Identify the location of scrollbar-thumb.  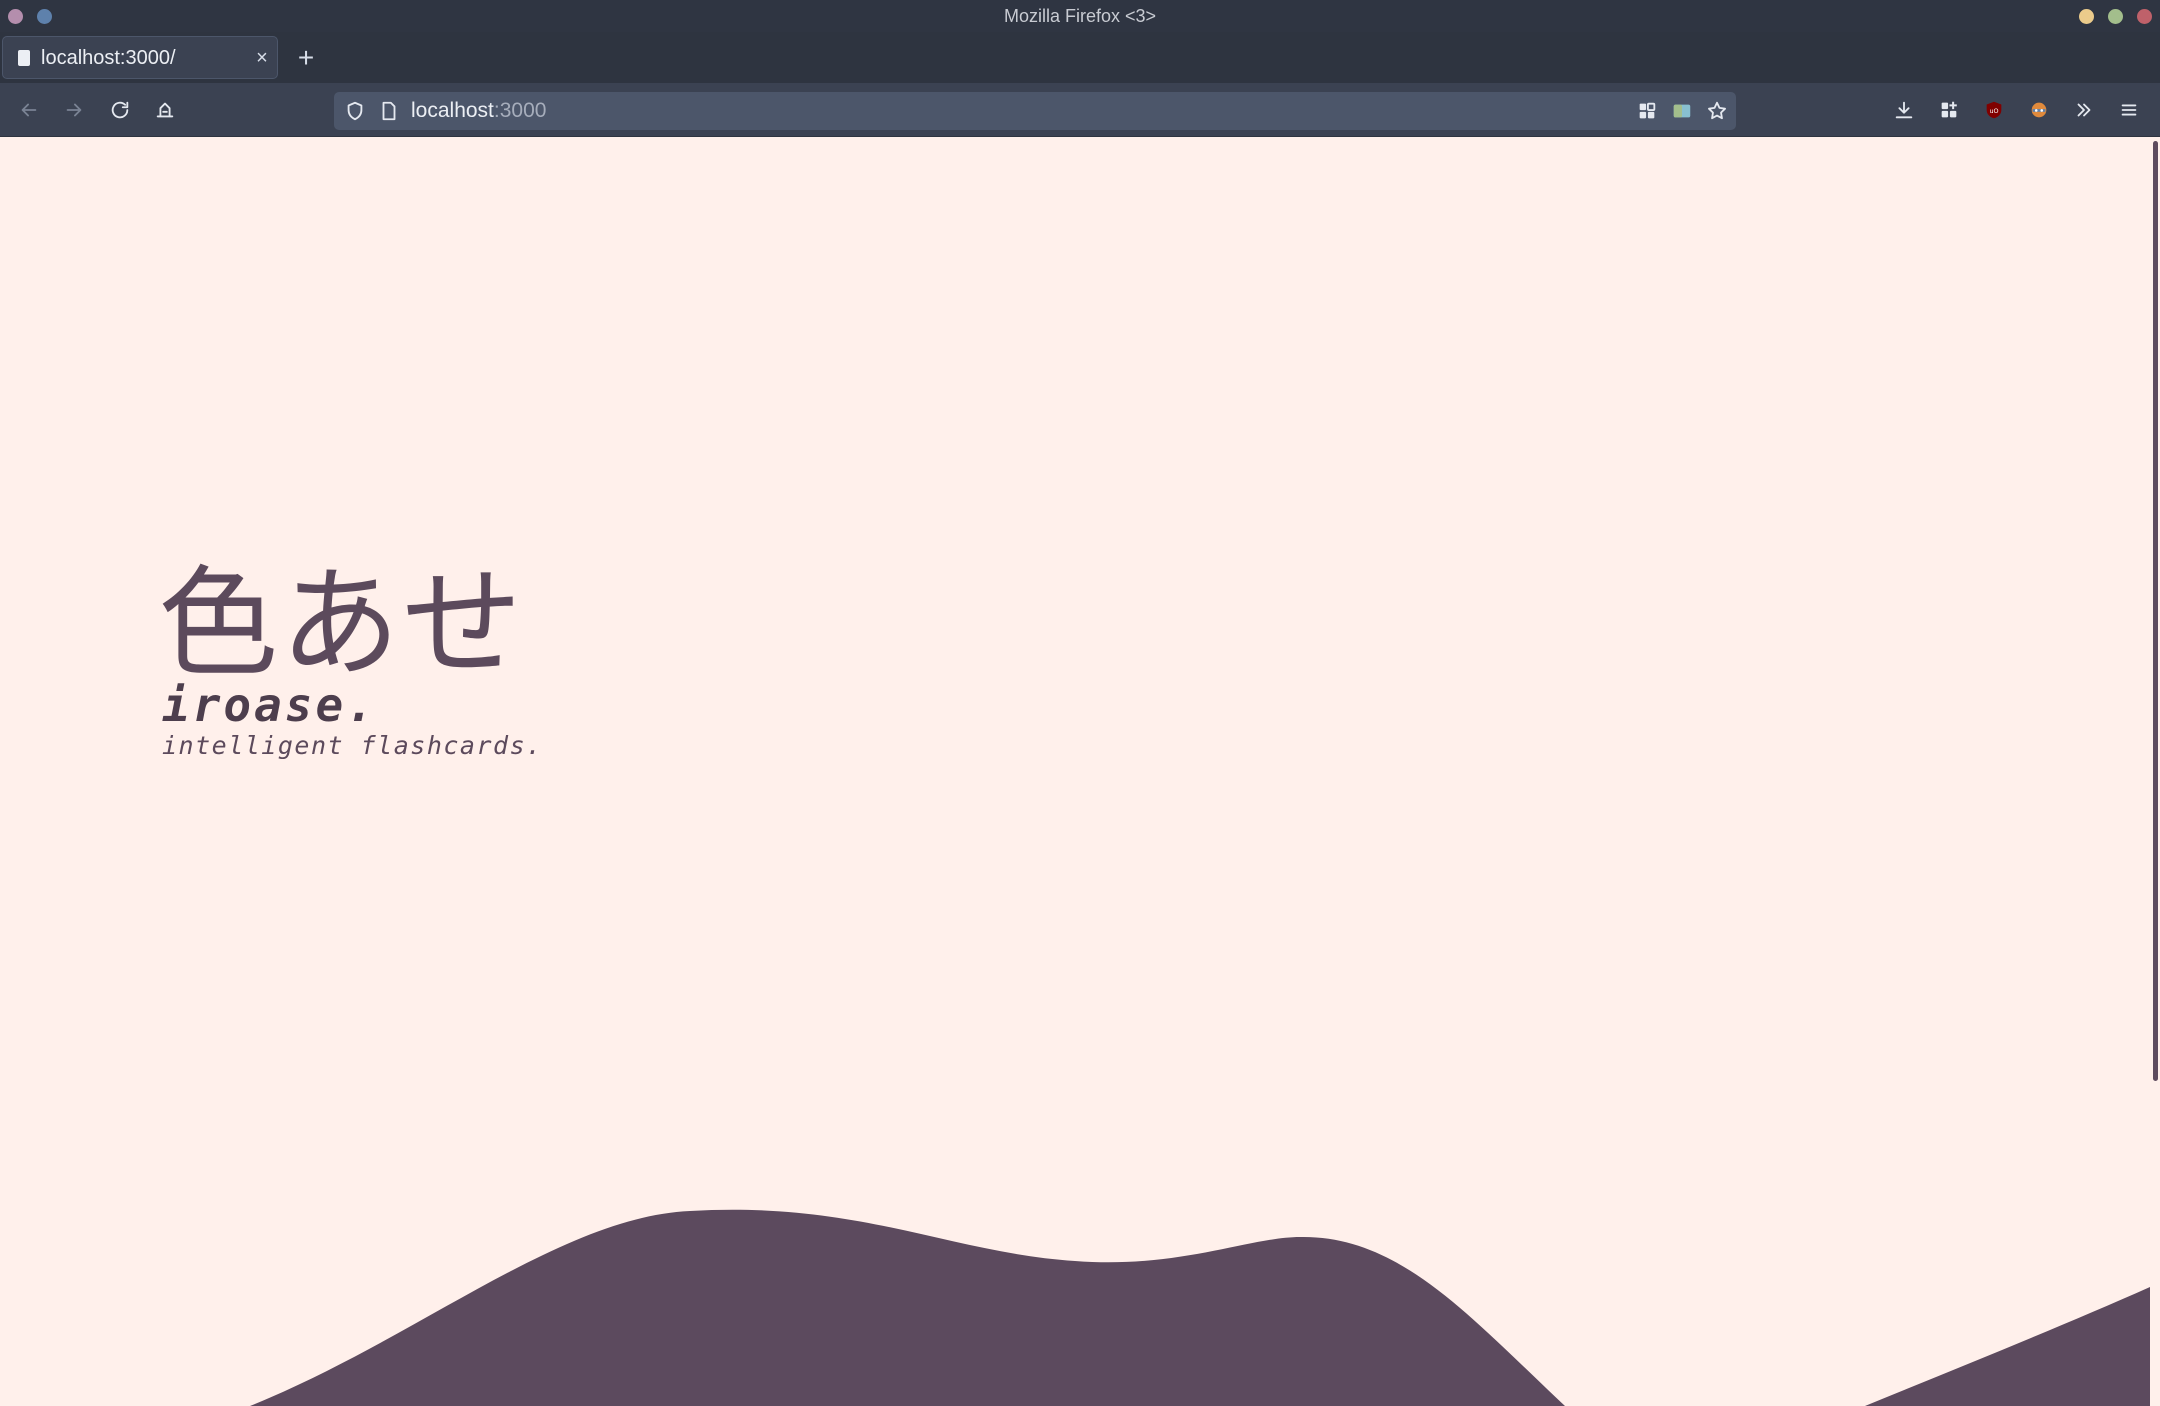
(2155, 611).